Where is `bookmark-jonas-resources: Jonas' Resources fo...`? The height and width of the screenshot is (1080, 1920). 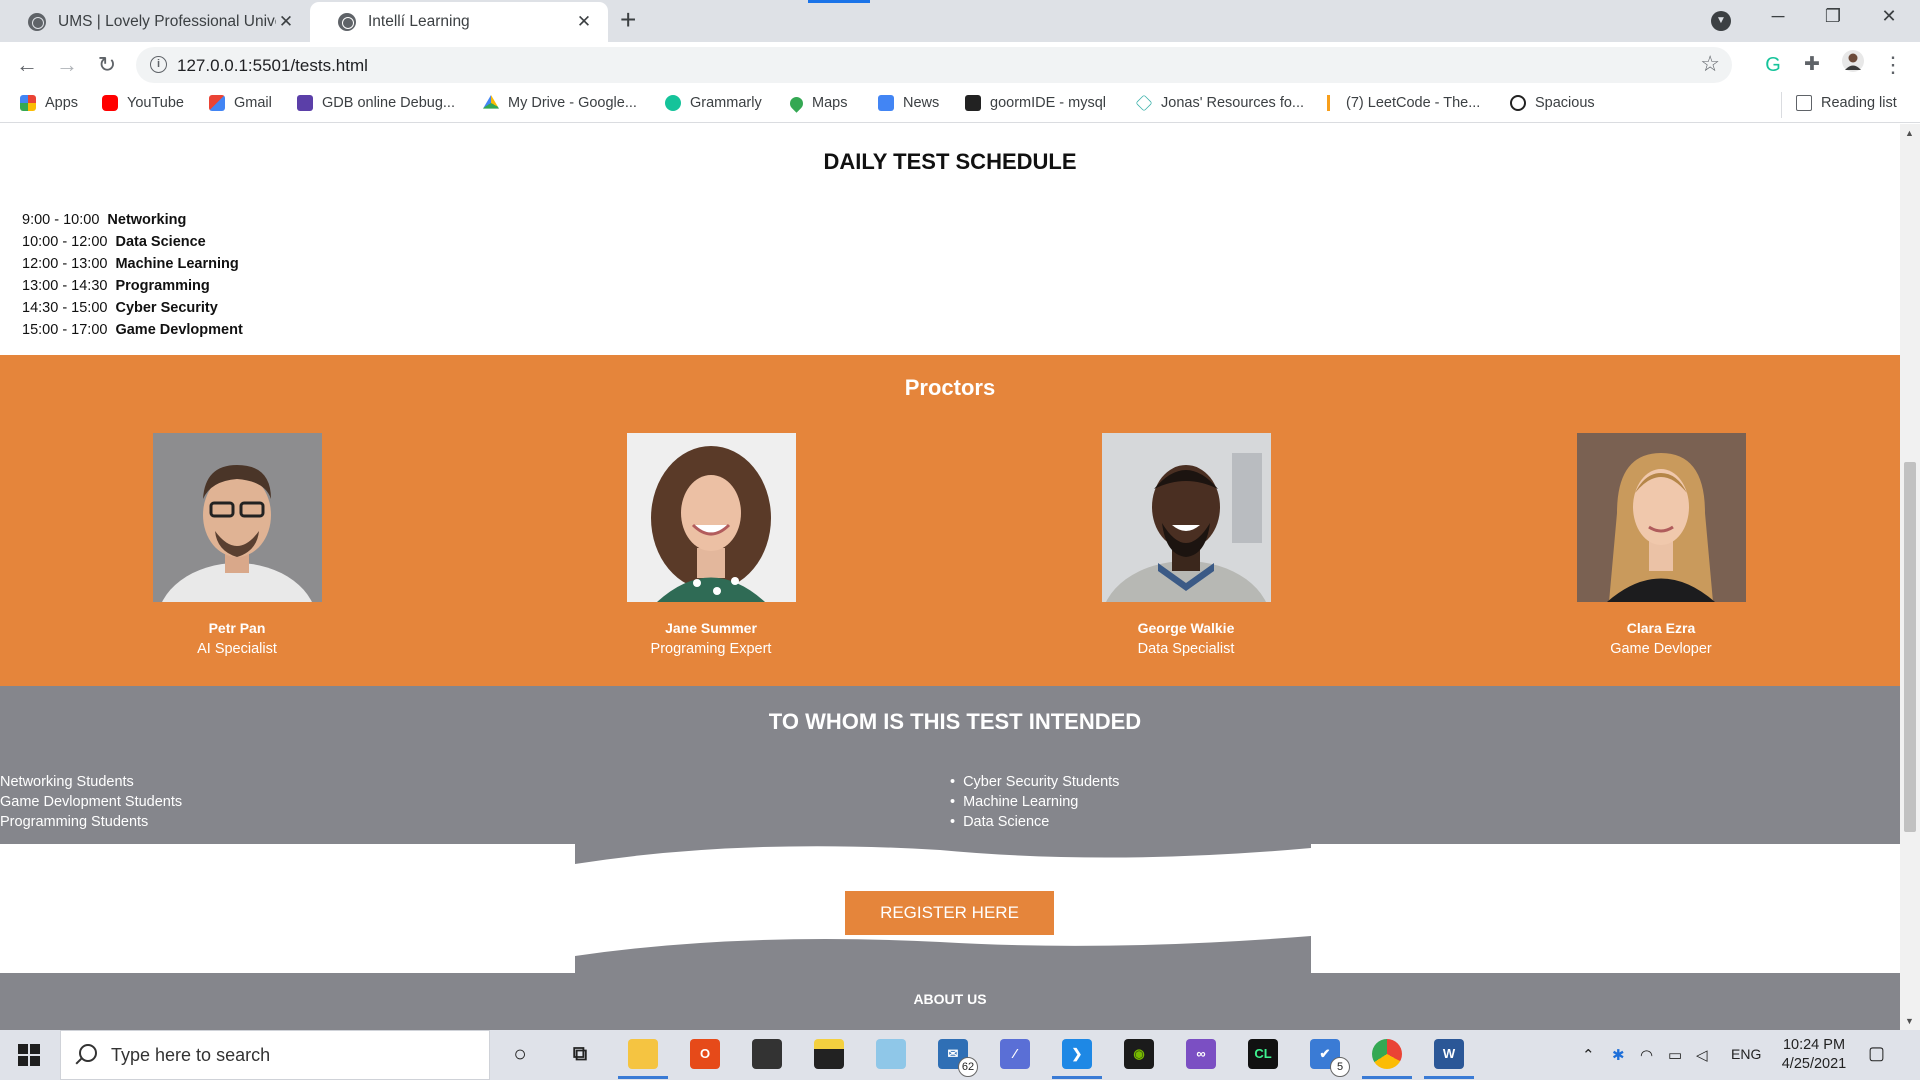
bookmark-jonas-resources: Jonas' Resources fo... is located at coordinates (1219, 103).